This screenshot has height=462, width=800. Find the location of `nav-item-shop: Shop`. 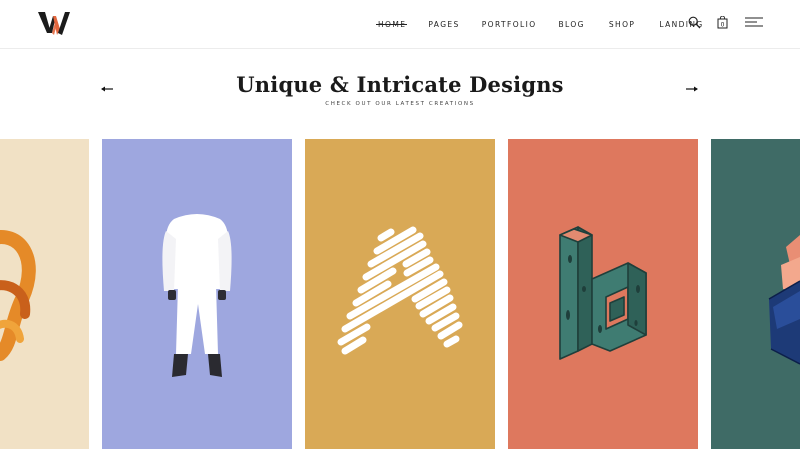

nav-item-shop: Shop is located at coordinates (622, 24).